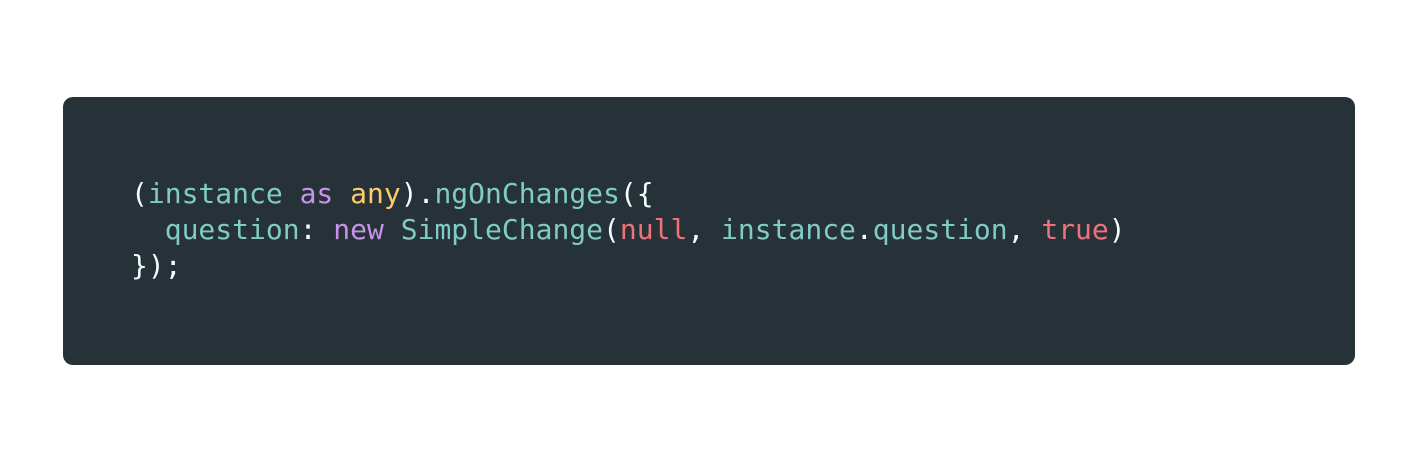 This screenshot has width=1418, height=462. I want to click on code-token: )., so click(417, 193).